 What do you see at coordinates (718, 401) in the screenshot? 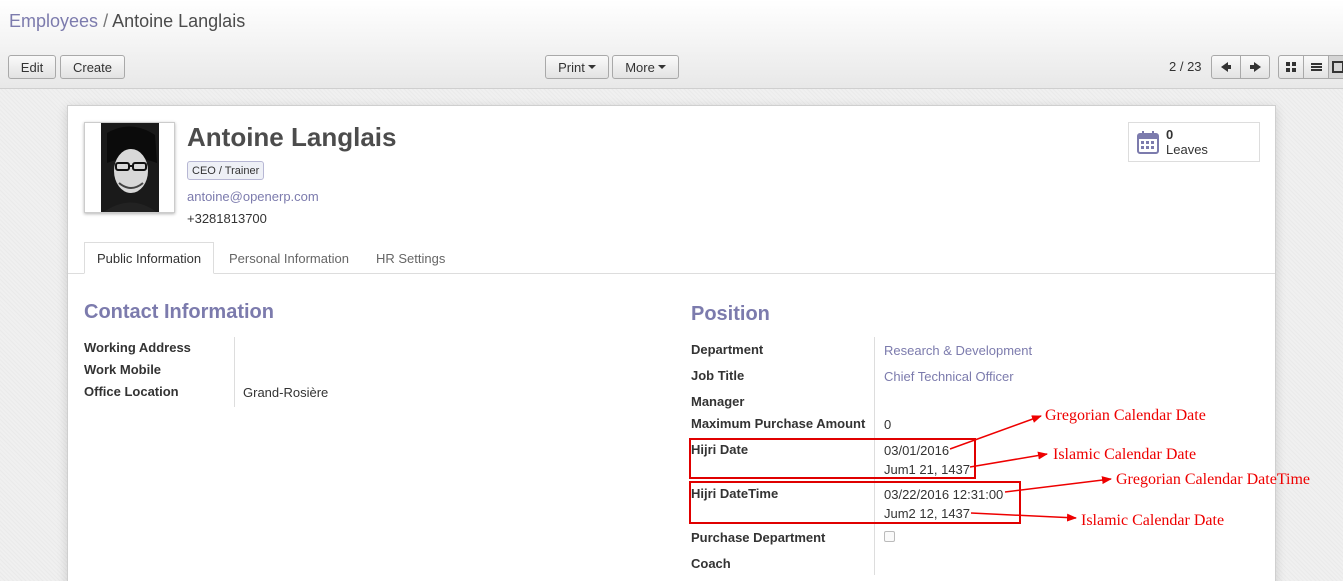
I see `manager-label: Manager` at bounding box center [718, 401].